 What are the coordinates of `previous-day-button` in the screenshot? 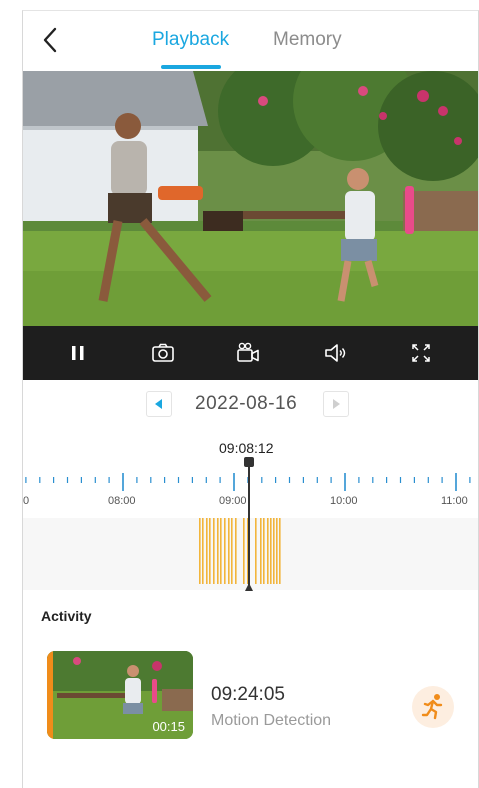 It's located at (159, 404).